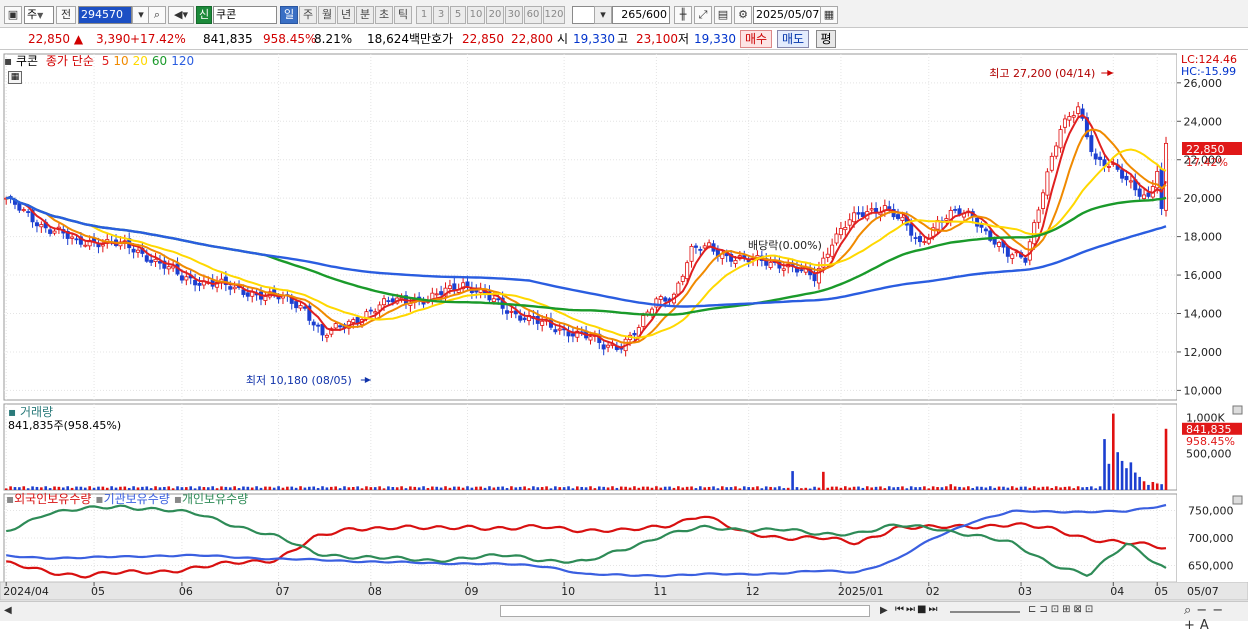  What do you see at coordinates (15, 77) in the screenshot?
I see `table-view-icon: ▦` at bounding box center [15, 77].